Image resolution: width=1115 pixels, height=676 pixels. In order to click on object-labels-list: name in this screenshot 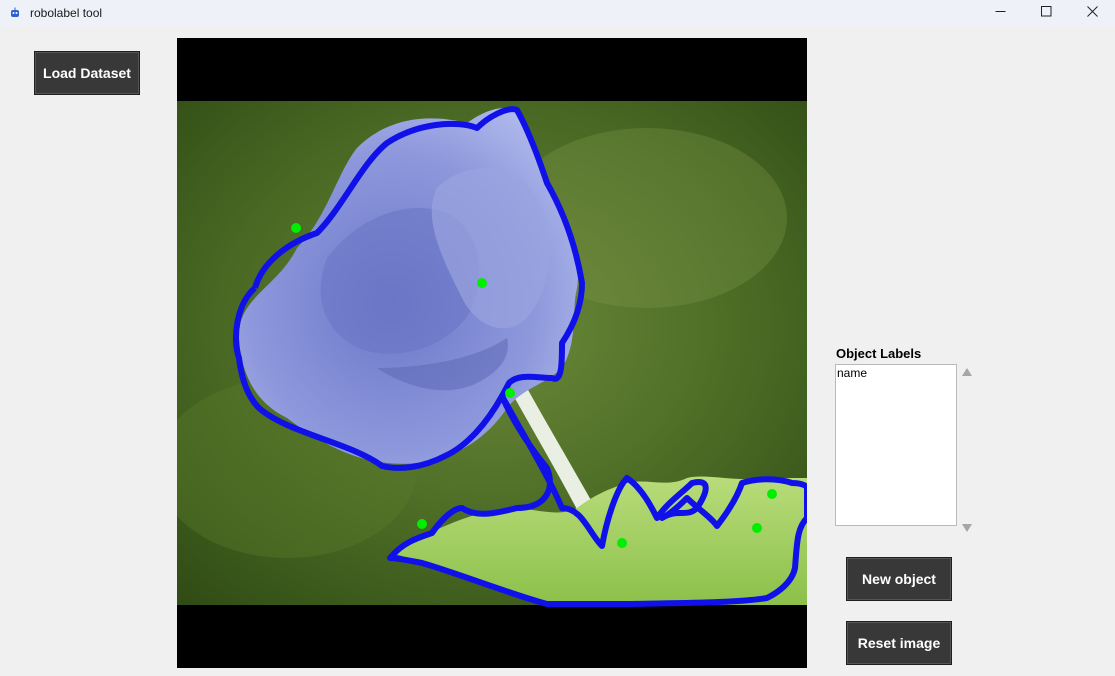, I will do `click(896, 445)`.